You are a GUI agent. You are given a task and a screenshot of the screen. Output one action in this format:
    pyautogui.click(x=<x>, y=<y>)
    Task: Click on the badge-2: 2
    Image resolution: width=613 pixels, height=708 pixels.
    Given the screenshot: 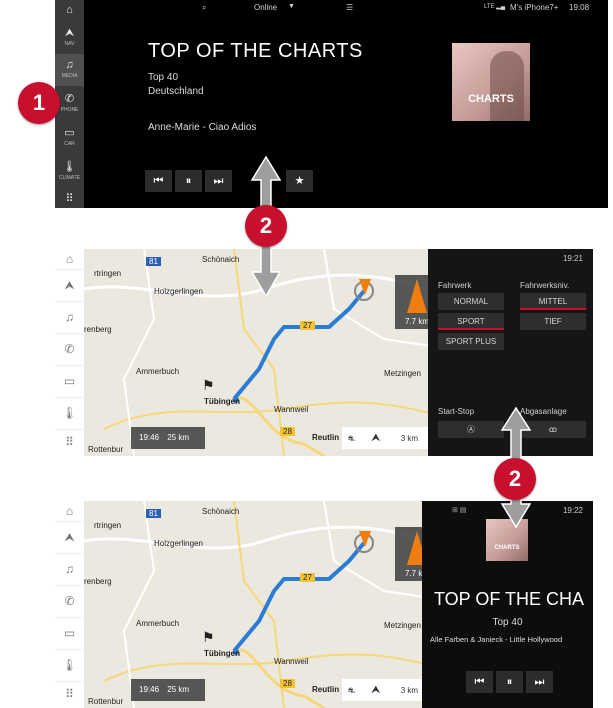 What is the action you would take?
    pyautogui.click(x=266, y=226)
    